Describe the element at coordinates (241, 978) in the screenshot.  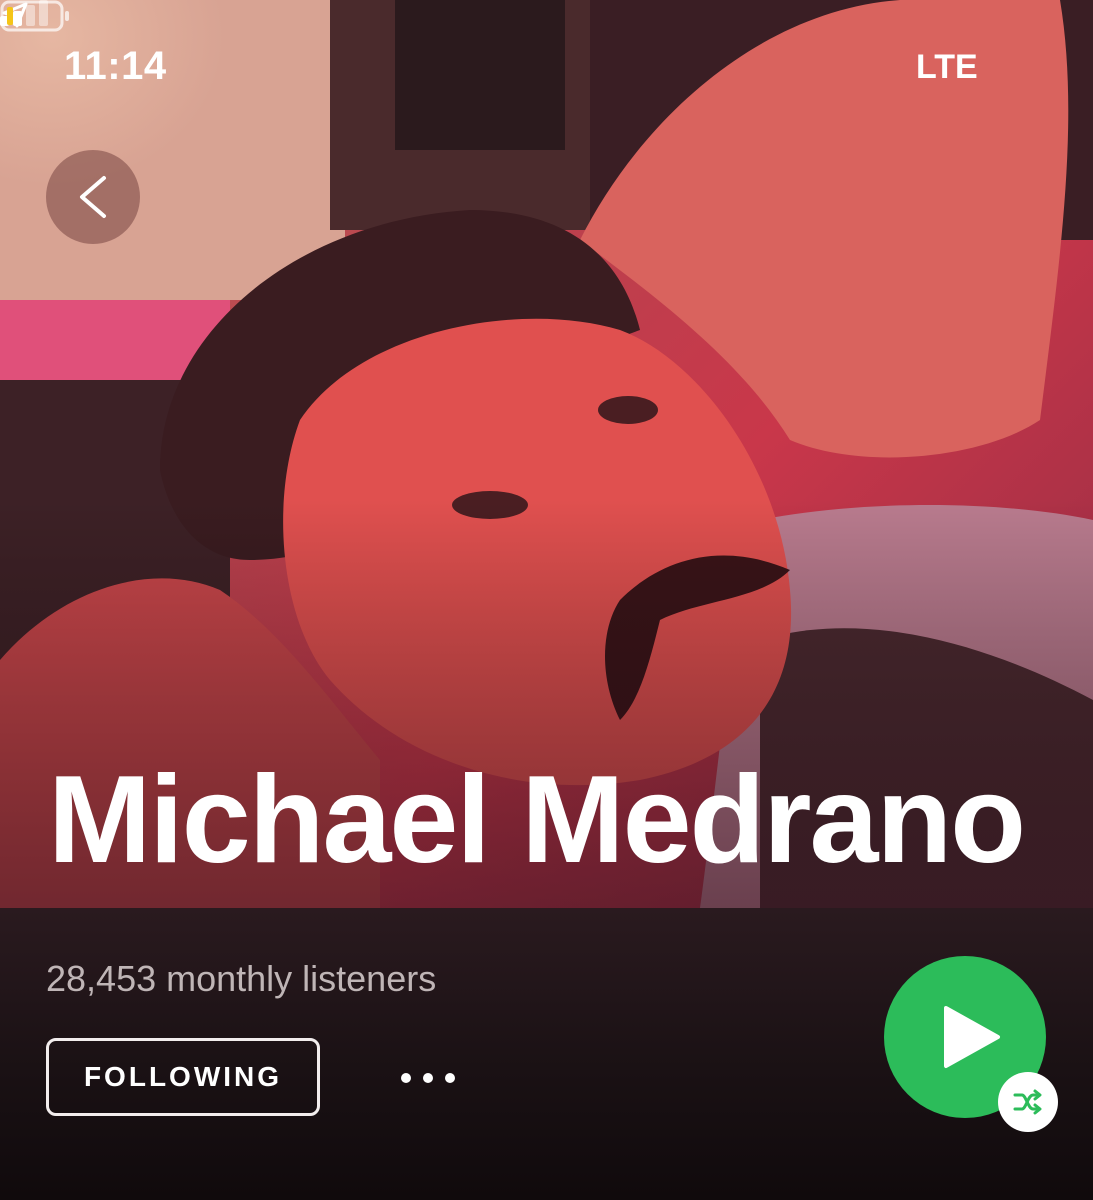
I see `monthly-listeners: 28,453 monthly listeners` at that location.